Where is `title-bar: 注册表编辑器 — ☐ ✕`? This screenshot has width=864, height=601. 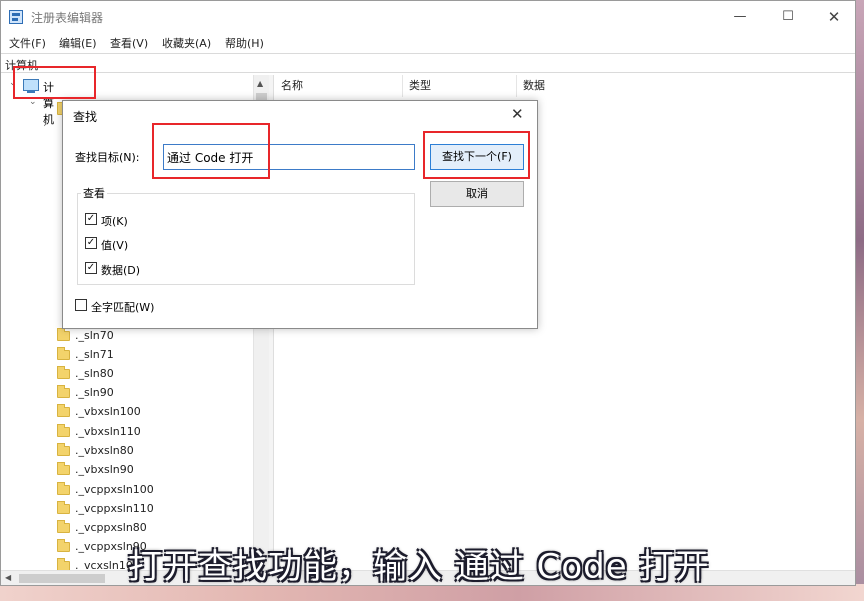 title-bar: 注册表编辑器 — ☐ ✕ is located at coordinates (428, 16).